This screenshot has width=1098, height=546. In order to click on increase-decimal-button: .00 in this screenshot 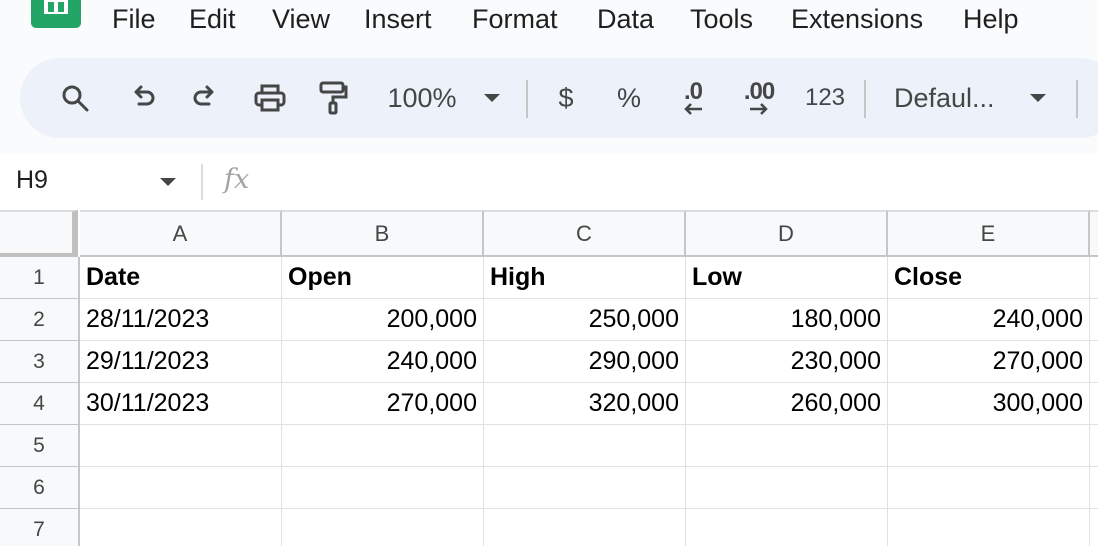, I will do `click(759, 98)`.